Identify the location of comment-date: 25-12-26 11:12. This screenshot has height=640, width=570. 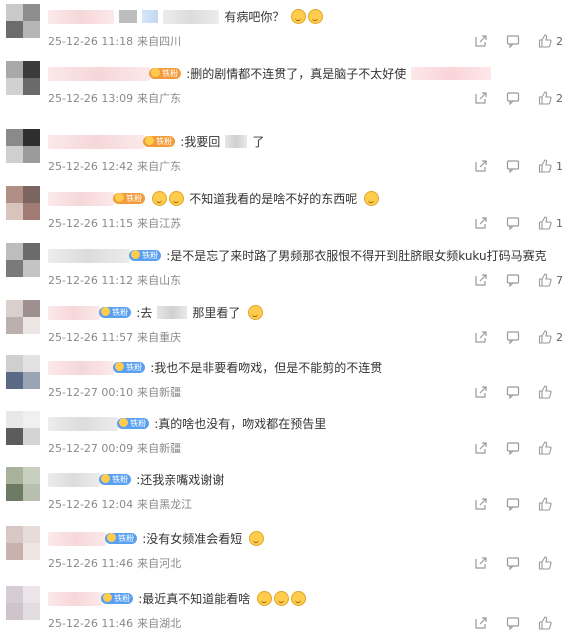
(91, 280).